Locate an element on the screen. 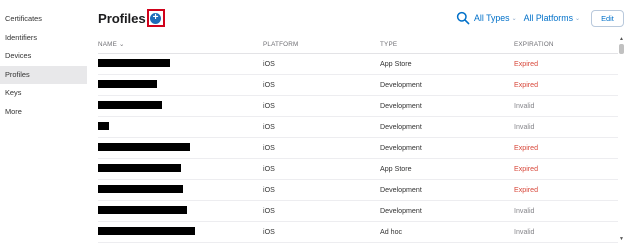  add-profile-button: + is located at coordinates (156, 18).